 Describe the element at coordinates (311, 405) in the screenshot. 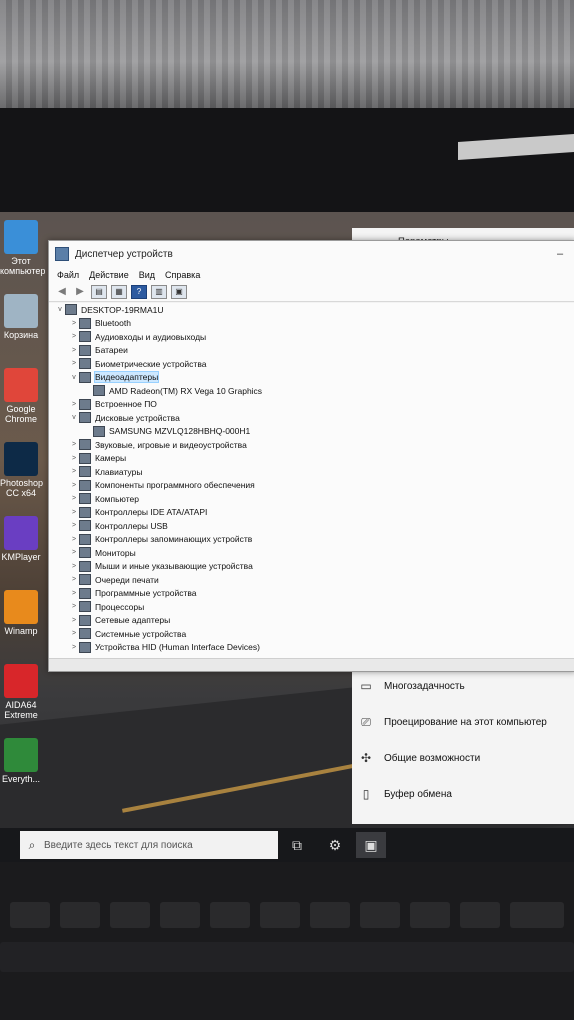

I see `tree-row: > Встроенное ПО` at that location.